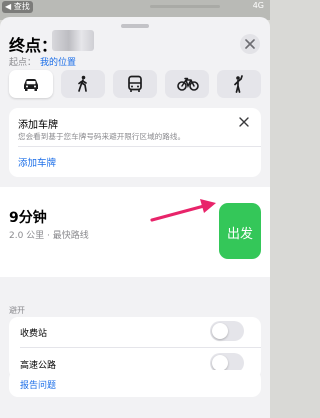 The image size is (320, 418). What do you see at coordinates (135, 26) in the screenshot?
I see `sheet-grabber` at bounding box center [135, 26].